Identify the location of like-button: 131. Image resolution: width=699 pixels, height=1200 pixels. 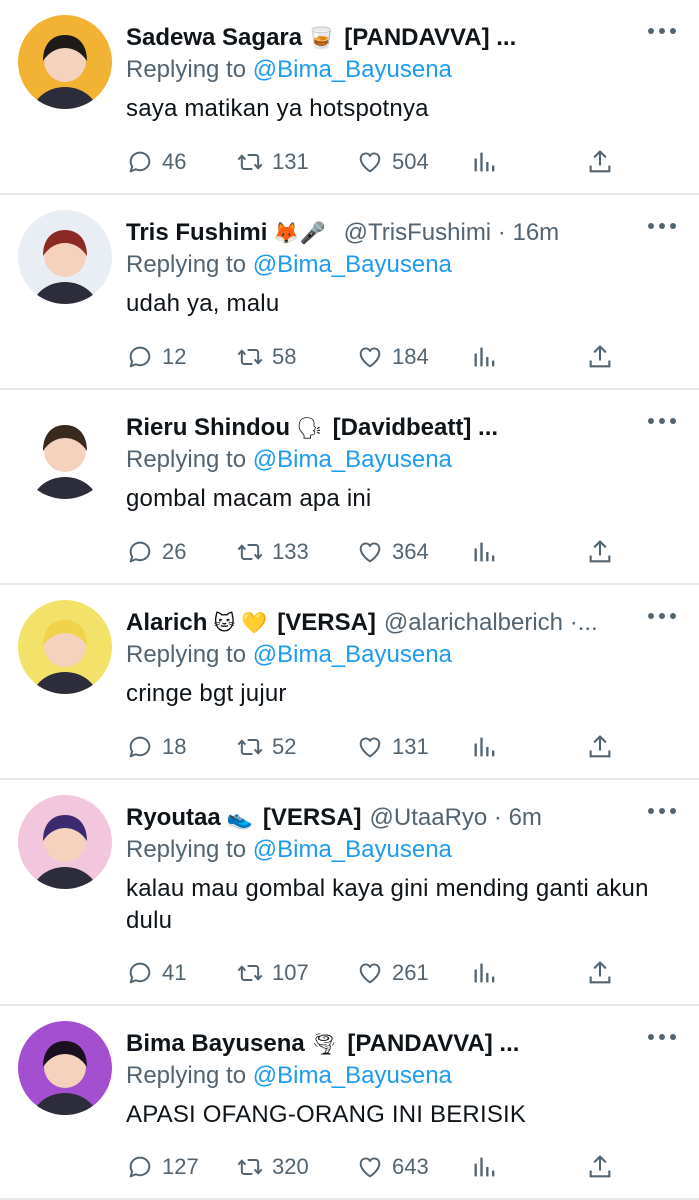
(392, 747).